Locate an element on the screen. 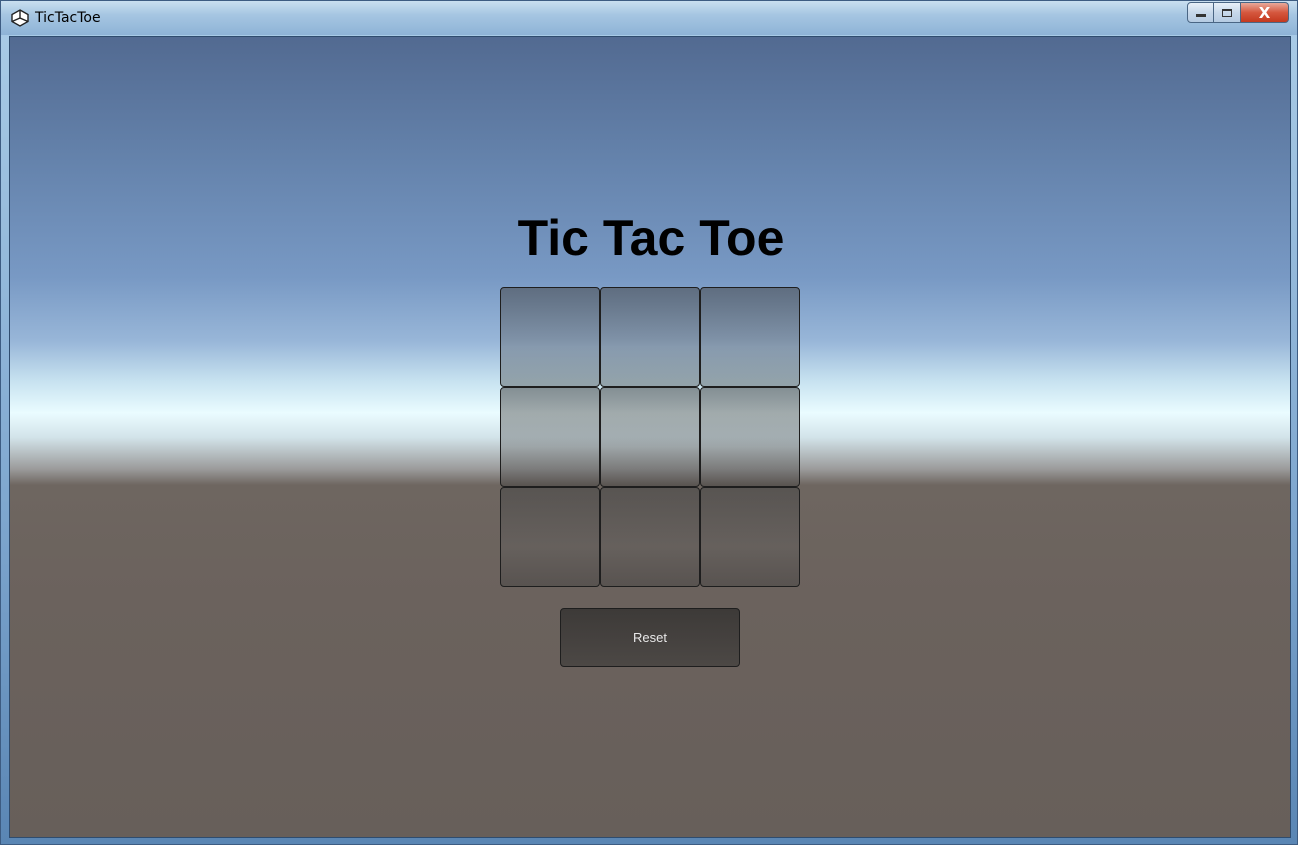 This screenshot has height=845, width=1298. game-board is located at coordinates (651, 438).